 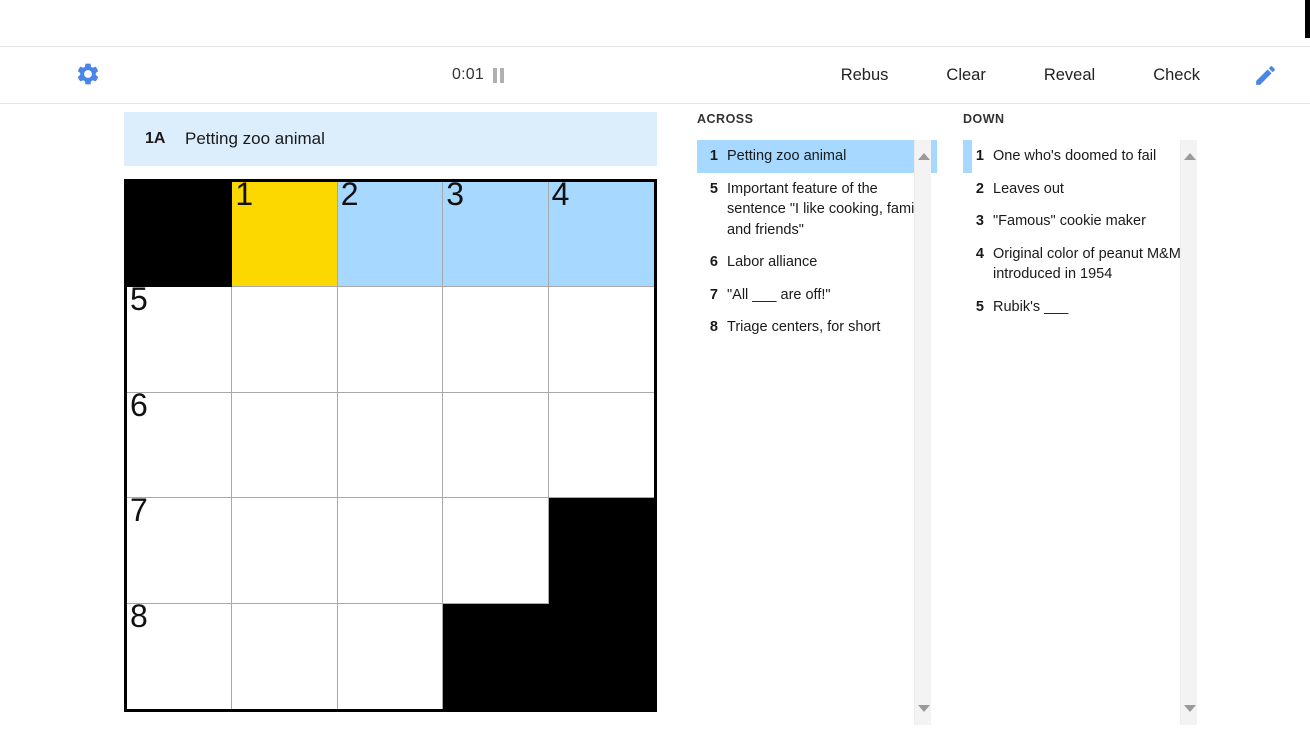 I want to click on current-clue-bar: 1A Petting zoo animal, so click(x=390, y=139).